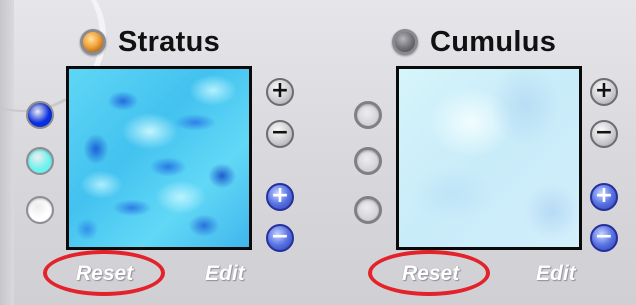 The height and width of the screenshot is (305, 636). I want to click on cumulus-zoom-in-button: +, so click(604, 197).